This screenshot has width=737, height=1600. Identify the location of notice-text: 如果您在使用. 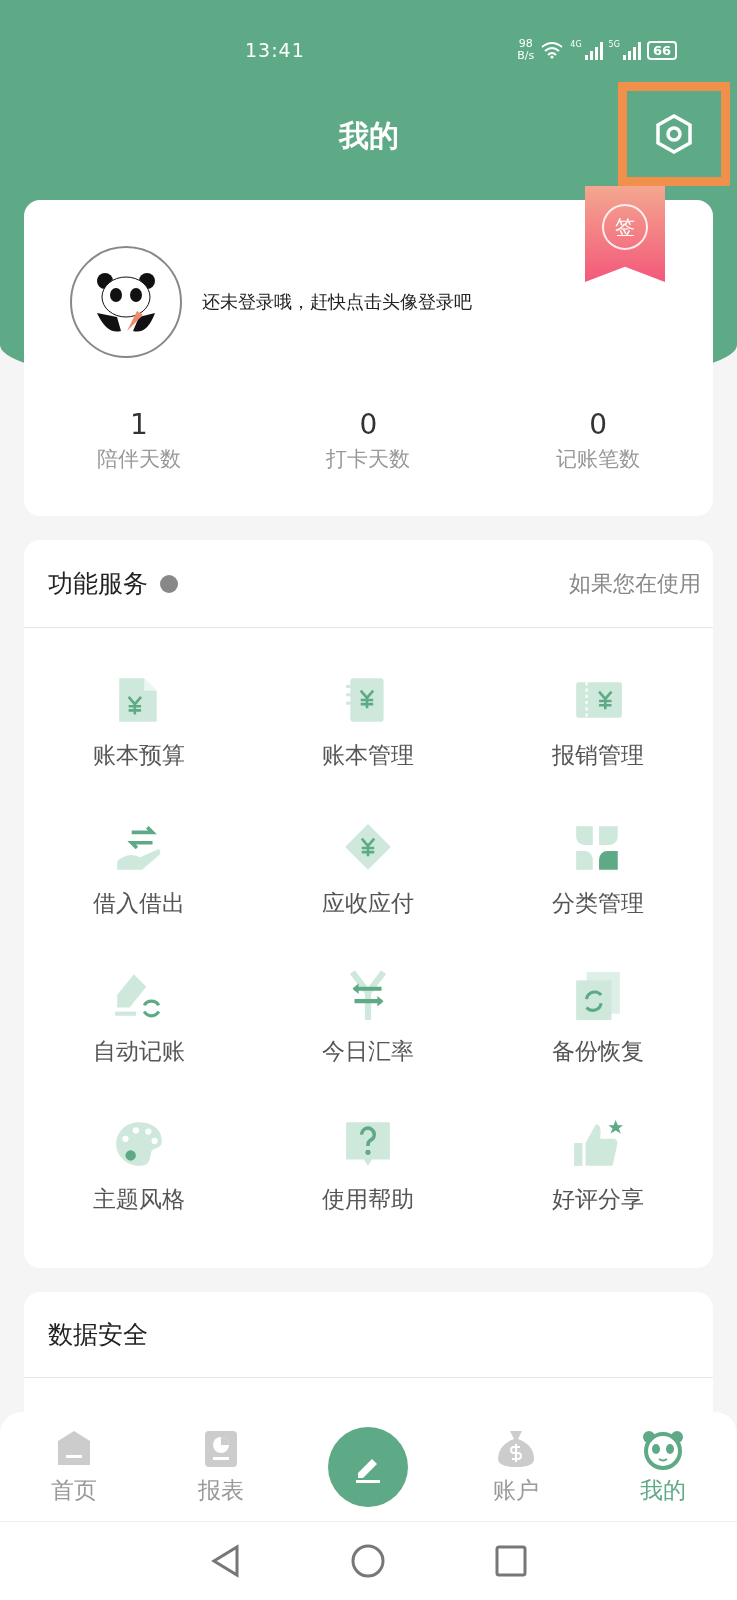
(635, 583).